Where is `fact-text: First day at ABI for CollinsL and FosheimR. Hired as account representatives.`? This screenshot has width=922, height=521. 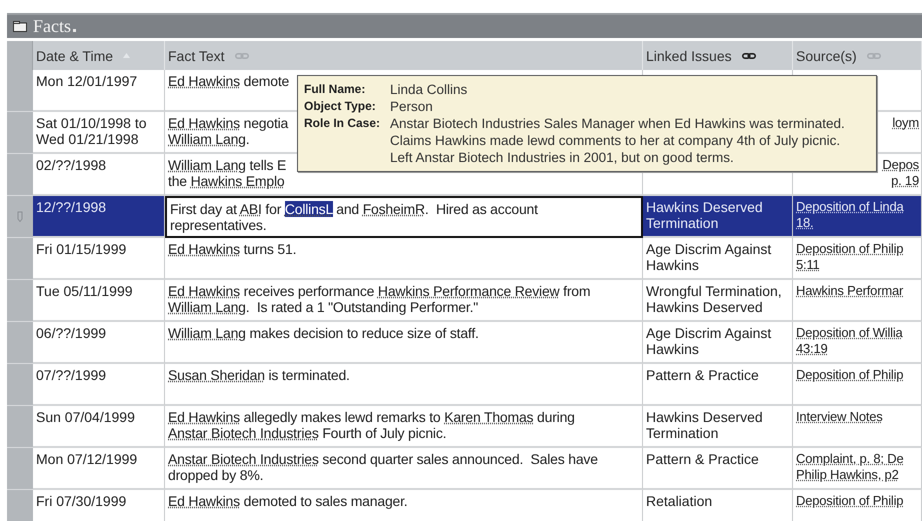
fact-text: First day at ABI for CollinsL and FosheimR. Hired as account representatives. is located at coordinates (404, 217).